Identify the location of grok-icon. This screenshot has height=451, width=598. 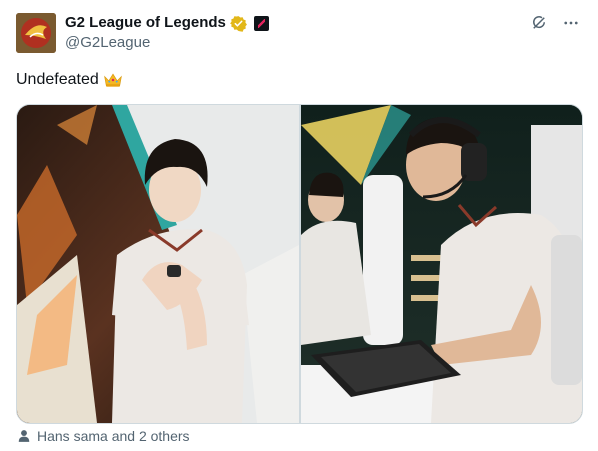
(539, 23).